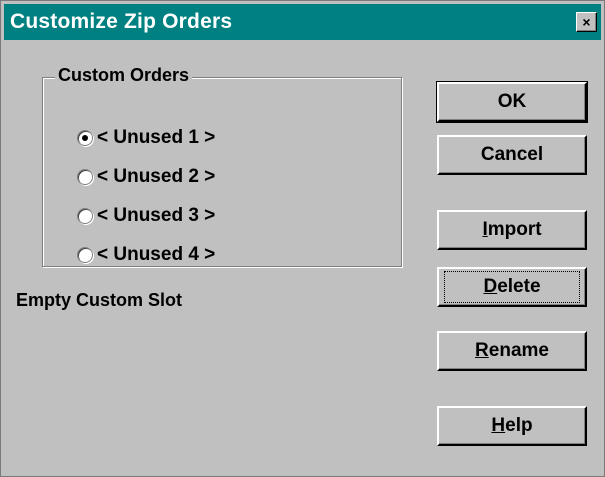 Image resolution: width=605 pixels, height=477 pixels. I want to click on rename-button: Rename, so click(512, 351).